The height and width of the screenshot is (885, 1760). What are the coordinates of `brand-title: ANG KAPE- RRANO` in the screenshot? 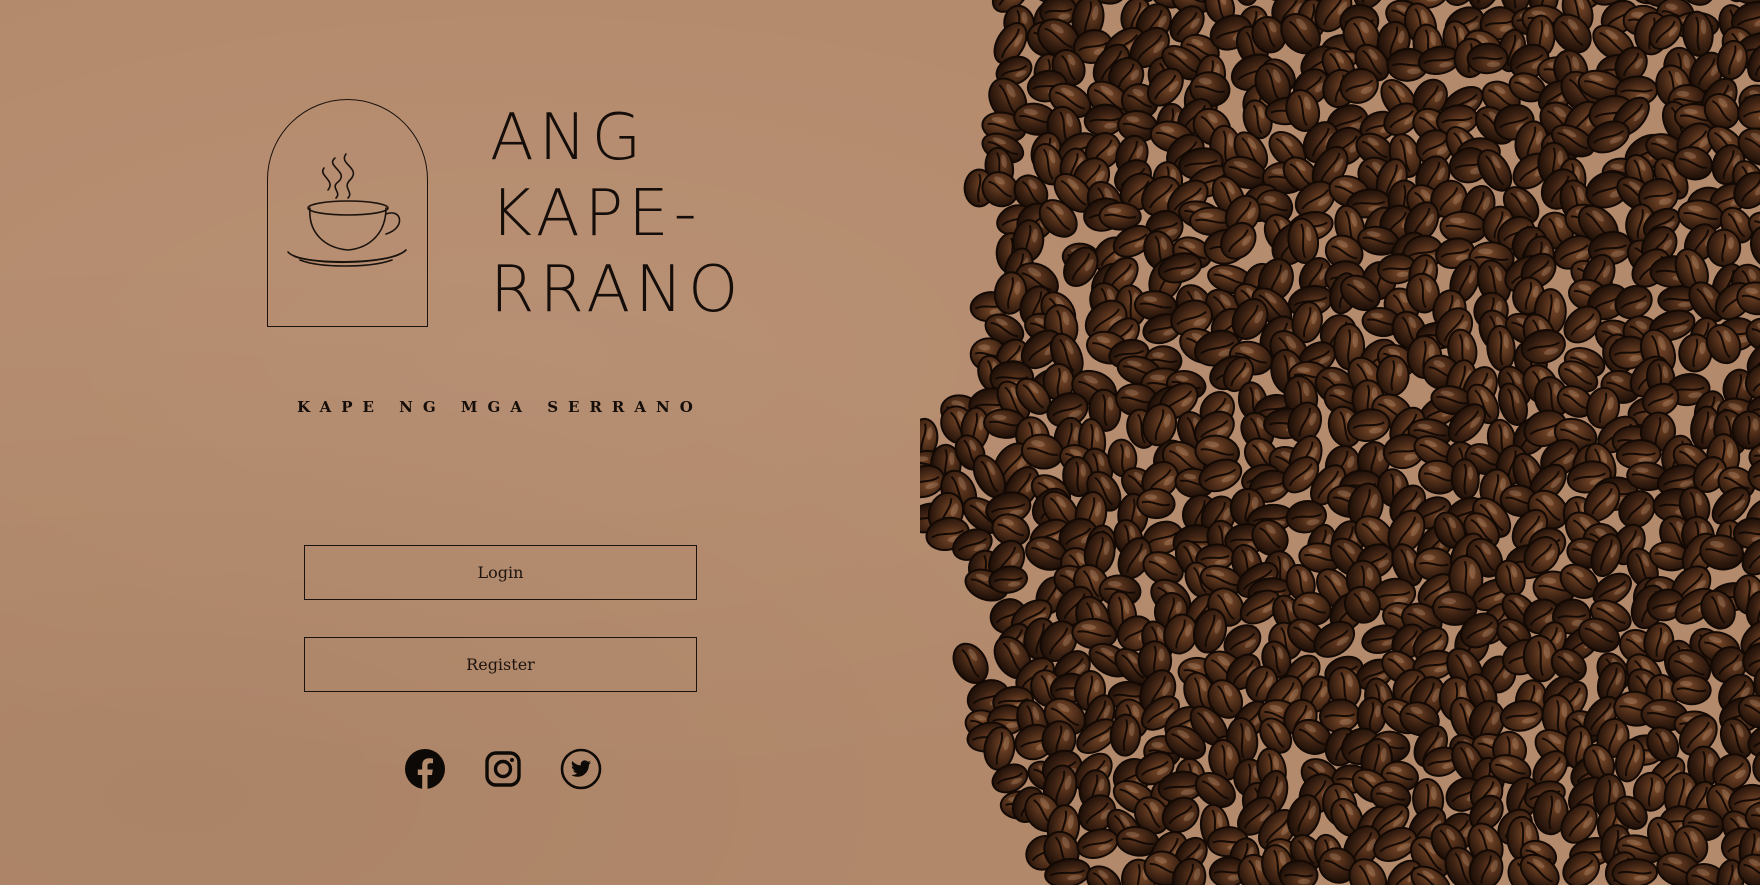 It's located at (616, 214).